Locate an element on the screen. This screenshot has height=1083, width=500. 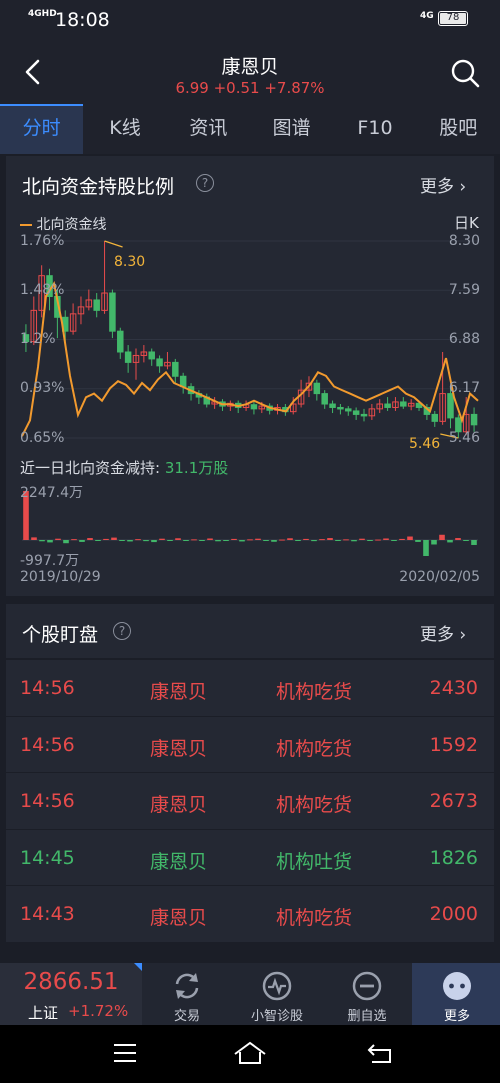
high-marker is located at coordinates (113, 244).